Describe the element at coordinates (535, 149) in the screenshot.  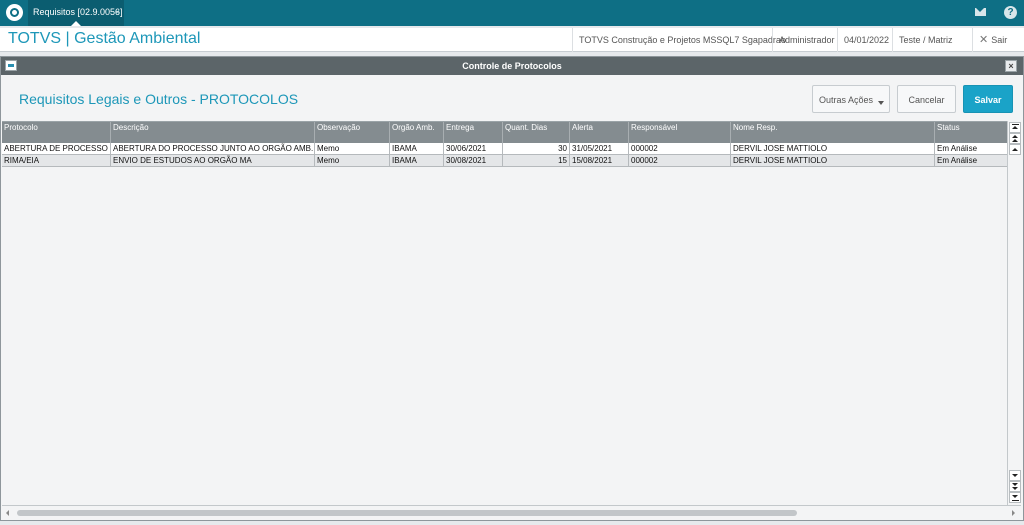
I see `table-cell: 30` at that location.